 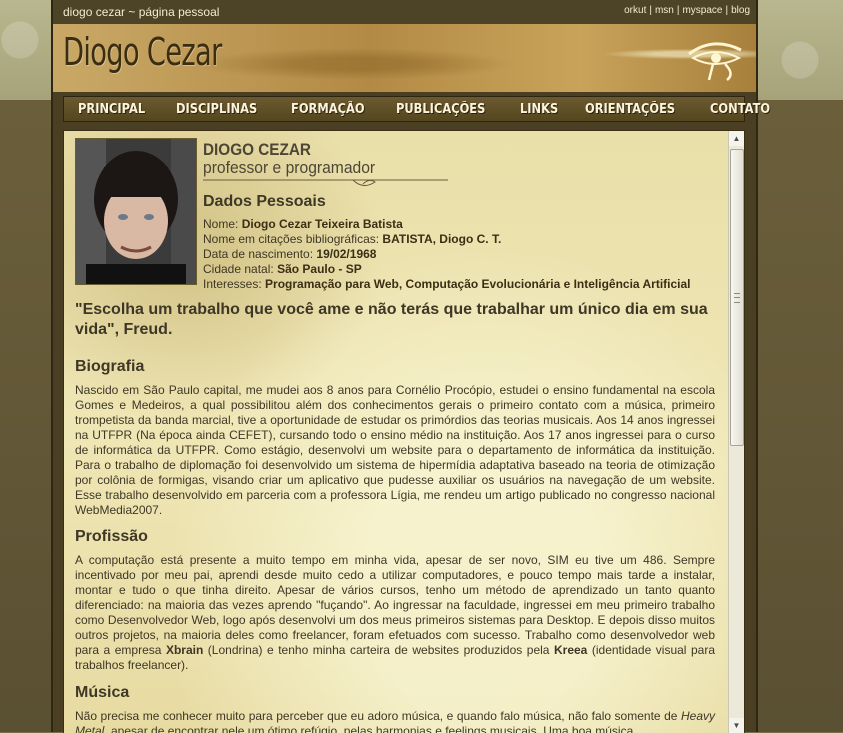 I want to click on scroll-up-arrow-icon: ▲, so click(x=736, y=138).